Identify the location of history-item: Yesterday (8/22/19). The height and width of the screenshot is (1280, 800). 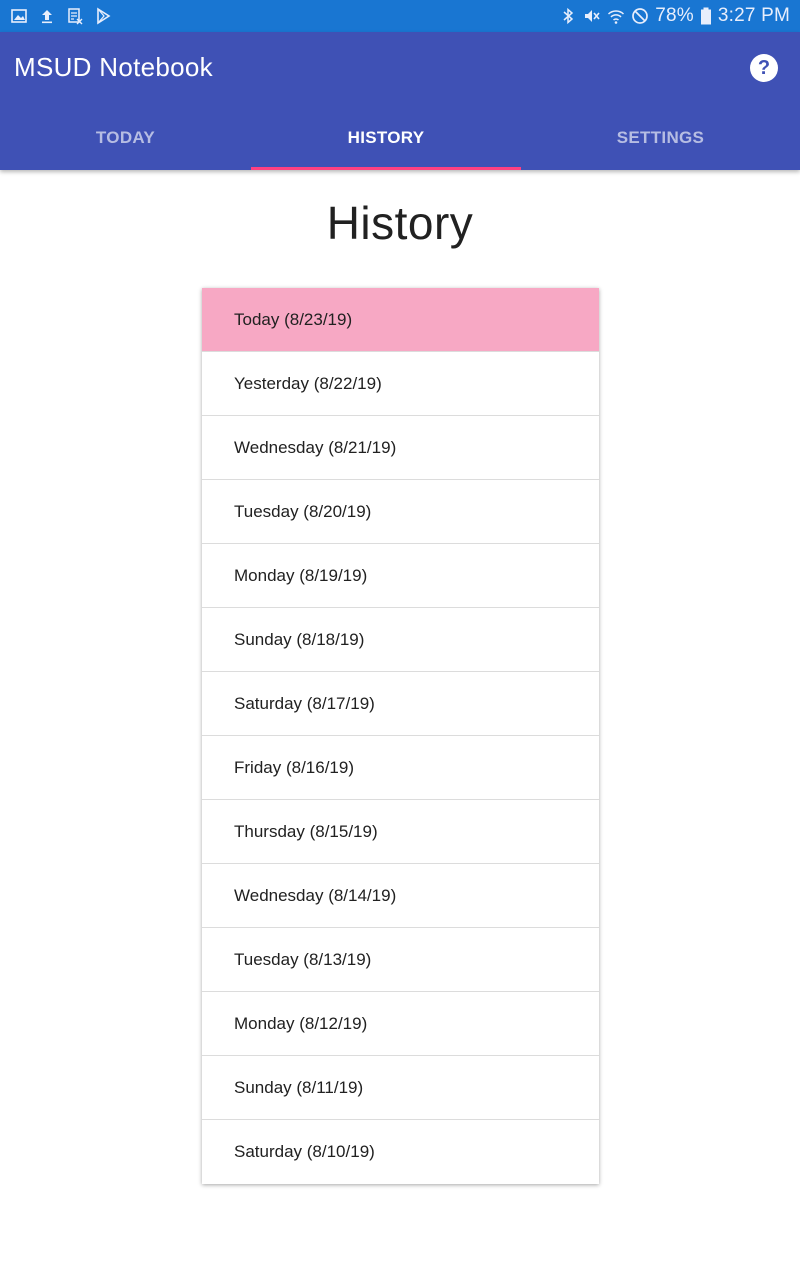
(400, 384).